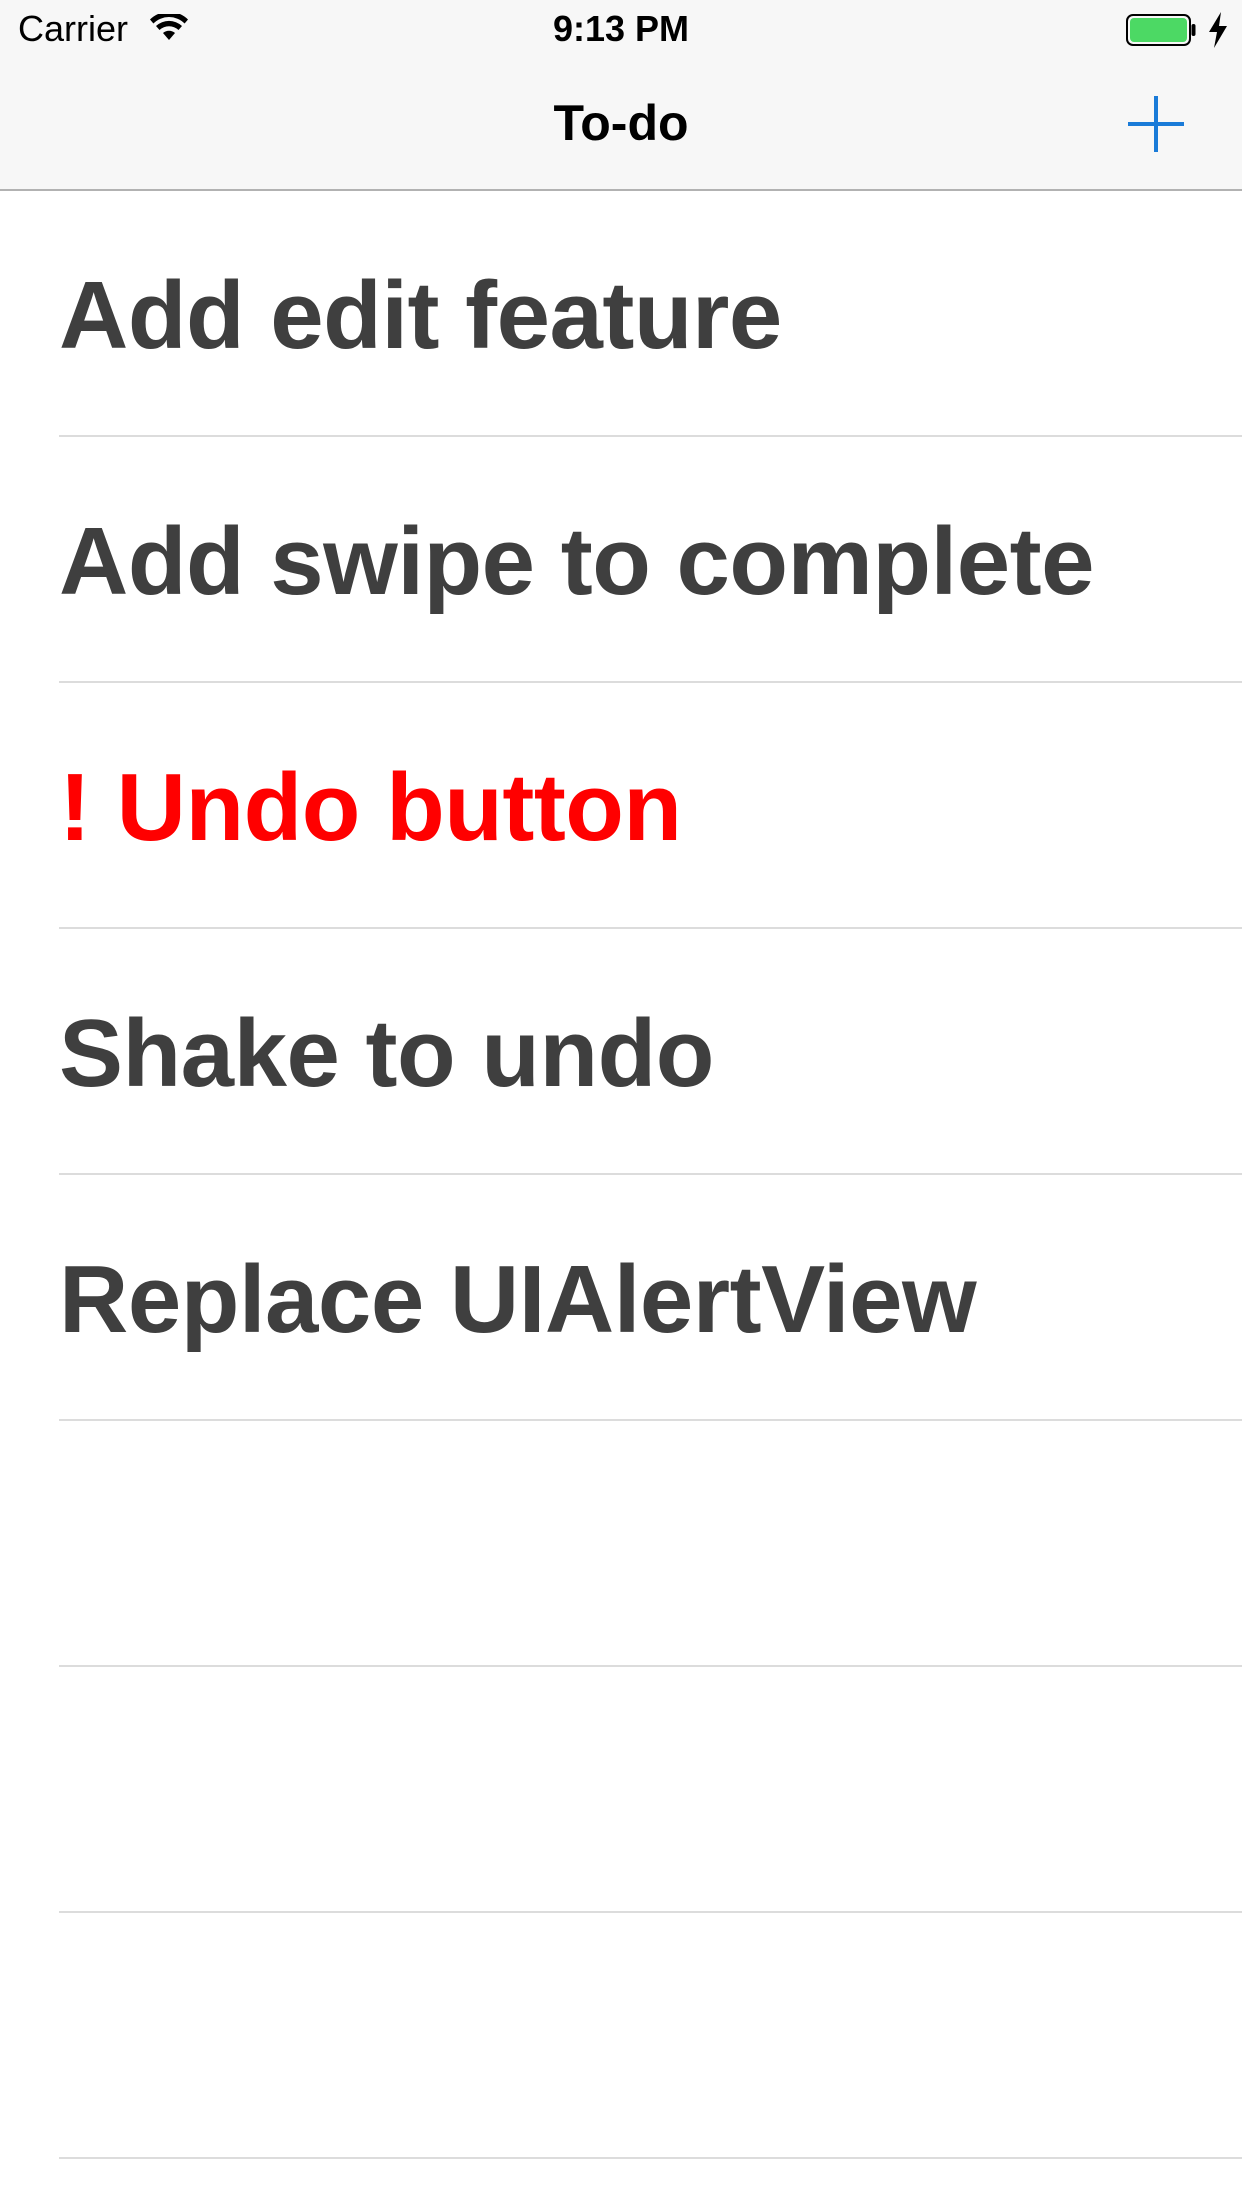  I want to click on todo-row: Shake to undo, so click(621, 1052).